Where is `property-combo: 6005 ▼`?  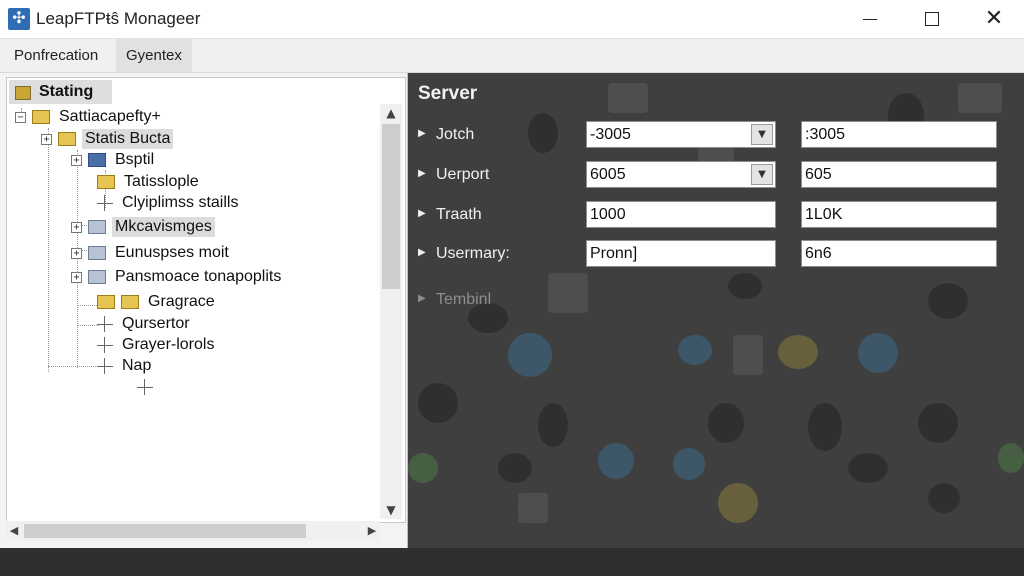 property-combo: 6005 ▼ is located at coordinates (681, 174).